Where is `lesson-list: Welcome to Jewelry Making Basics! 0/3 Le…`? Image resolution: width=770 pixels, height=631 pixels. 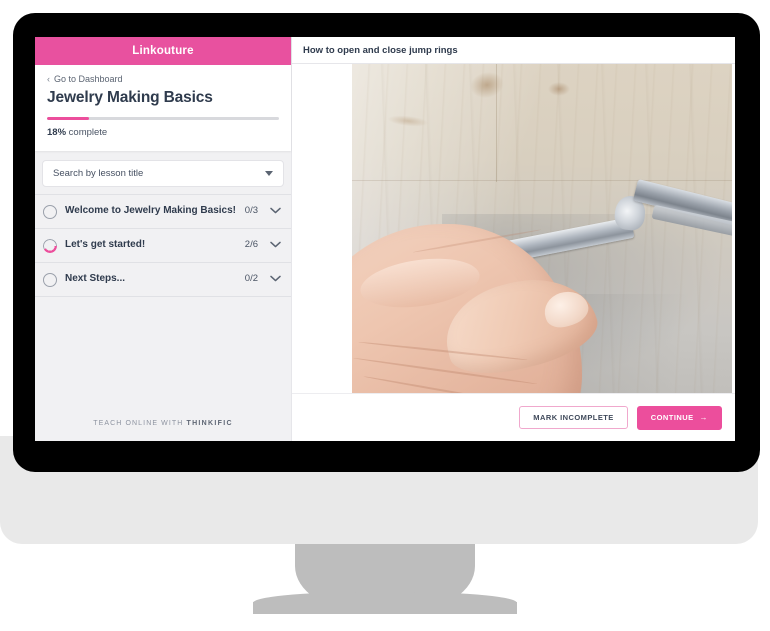 lesson-list: Welcome to Jewelry Making Basics! 0/3 Le… is located at coordinates (163, 246).